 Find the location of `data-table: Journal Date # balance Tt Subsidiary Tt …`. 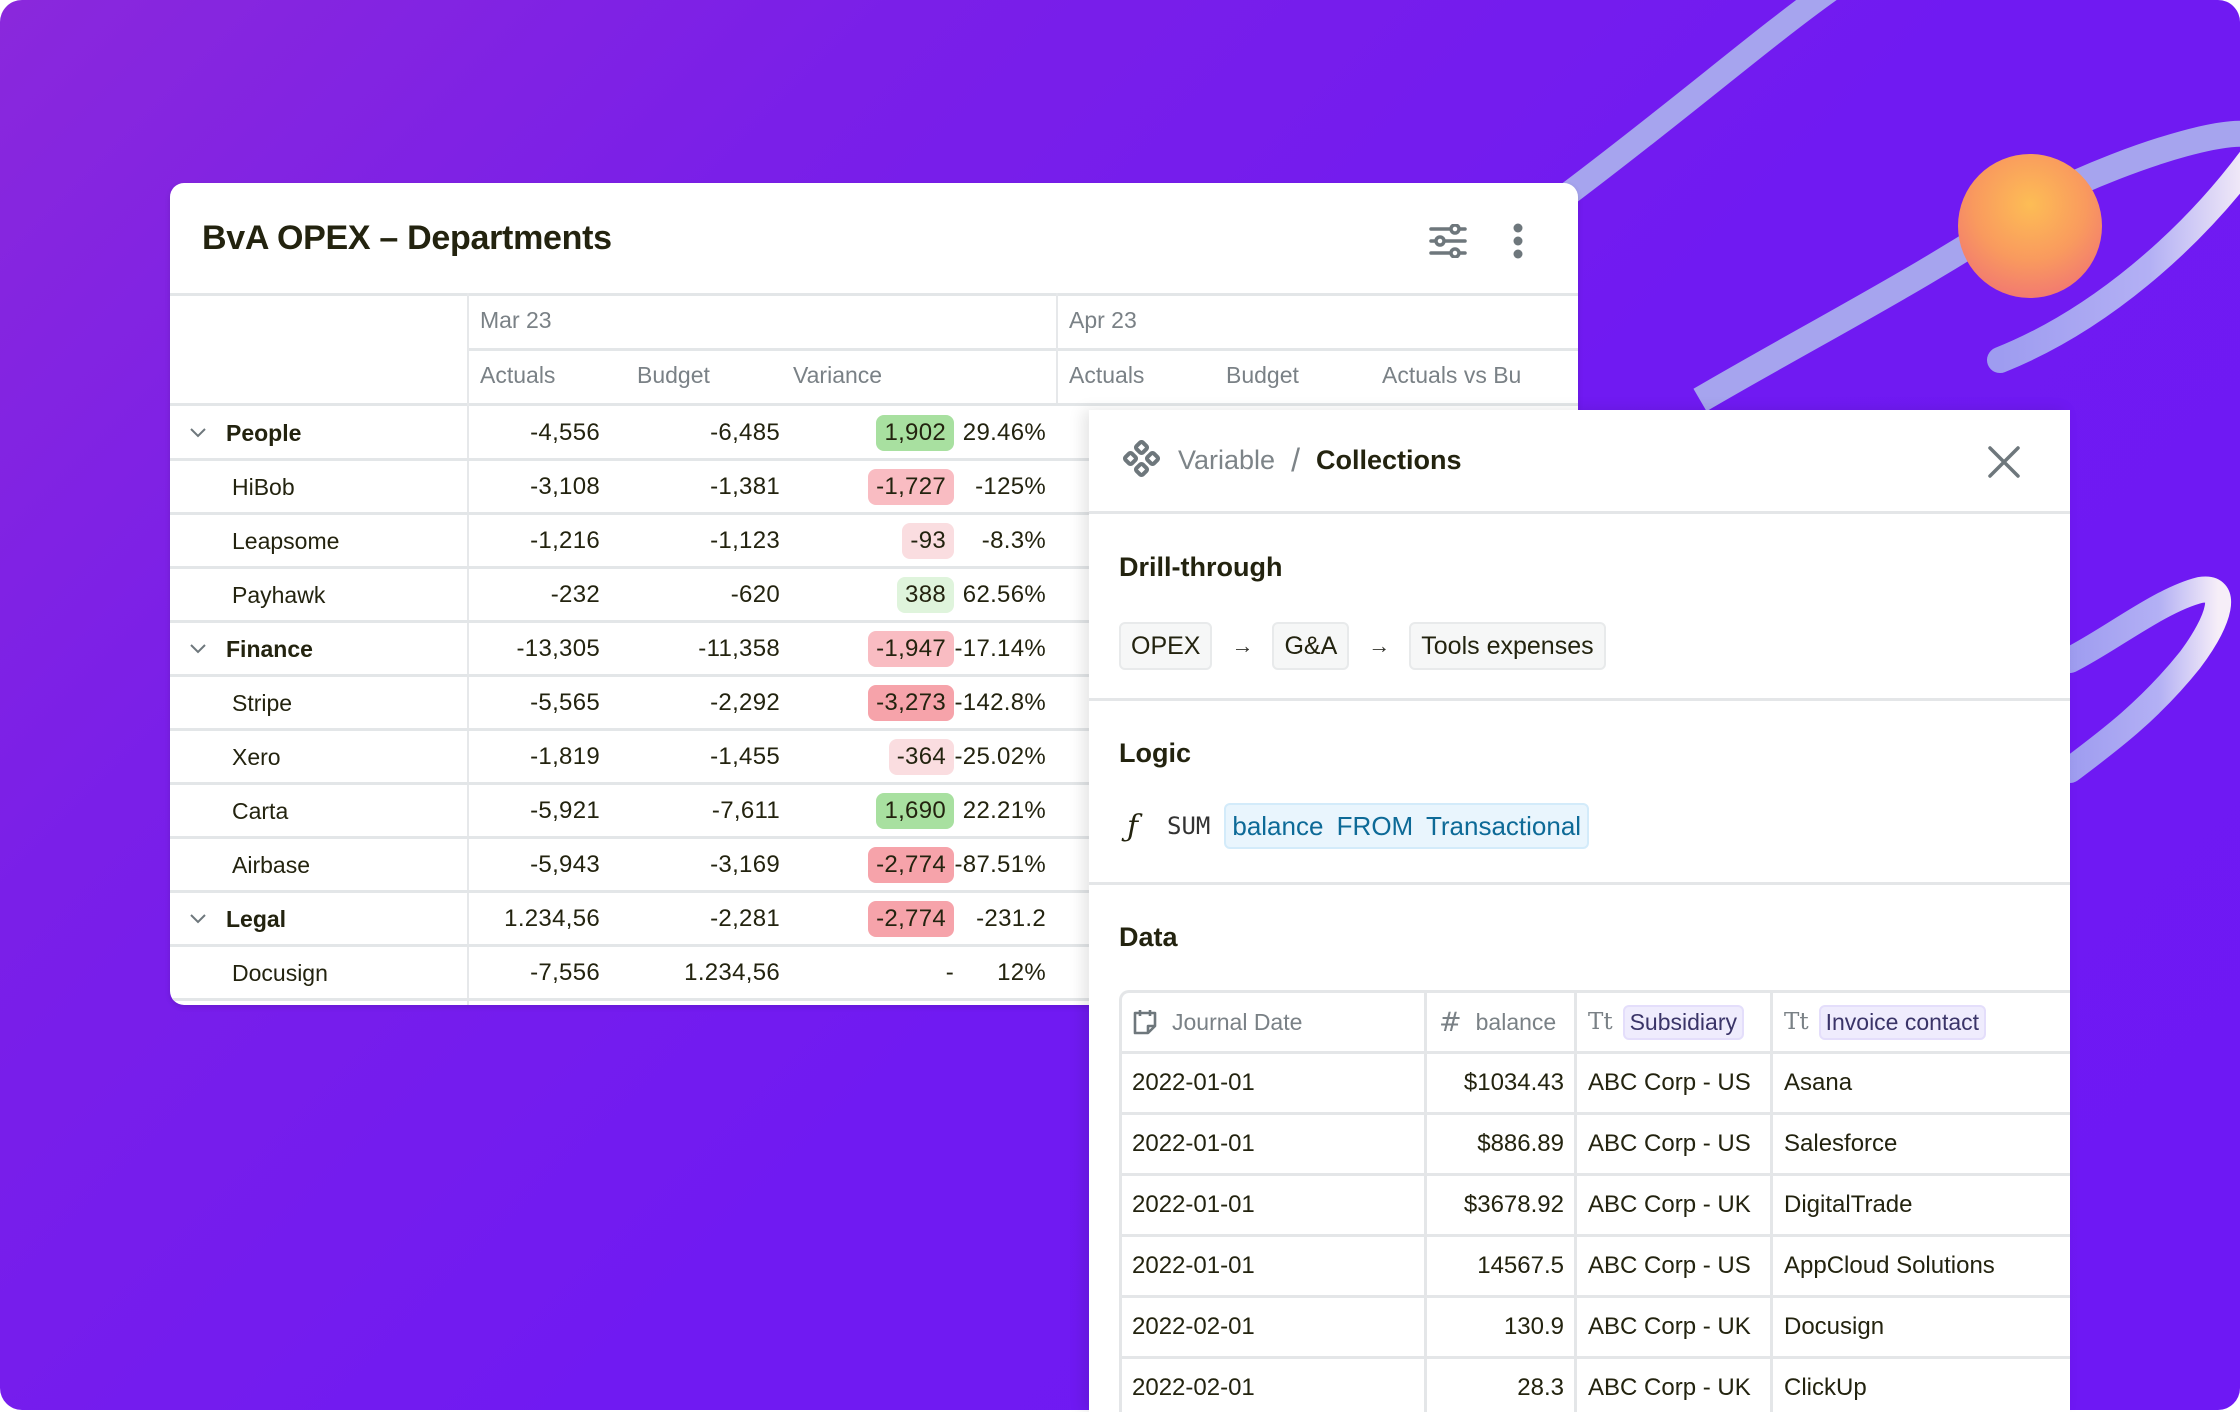

data-table: Journal Date # balance Tt Subsidiary Tt … is located at coordinates (1594, 1201).